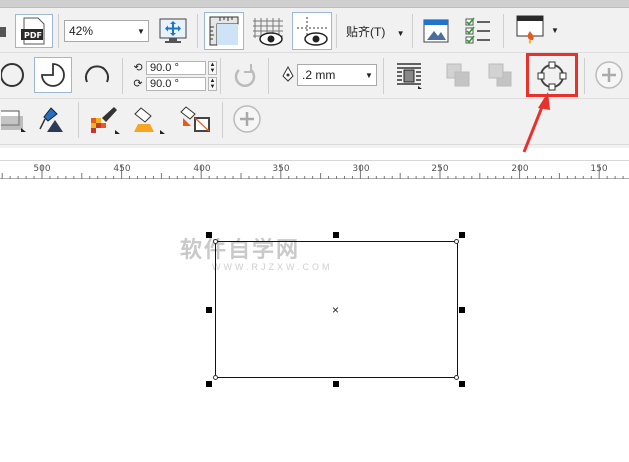 This screenshot has height=462, width=629. I want to click on ruler-label-500: 500, so click(42, 169).